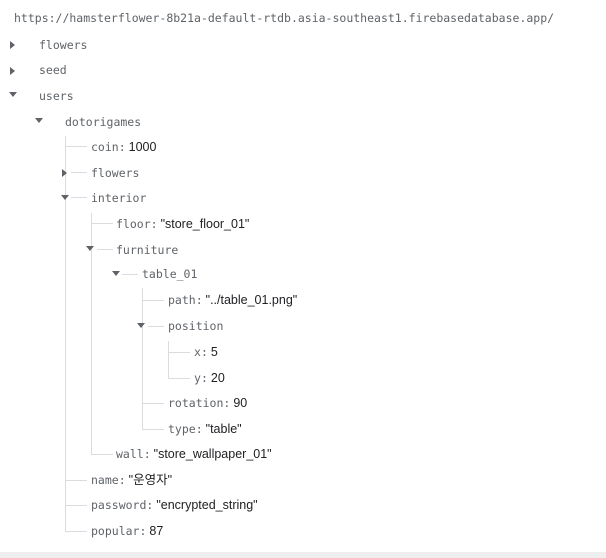 This screenshot has width=606, height=558. What do you see at coordinates (133, 224) in the screenshot?
I see `node-key: floor` at bounding box center [133, 224].